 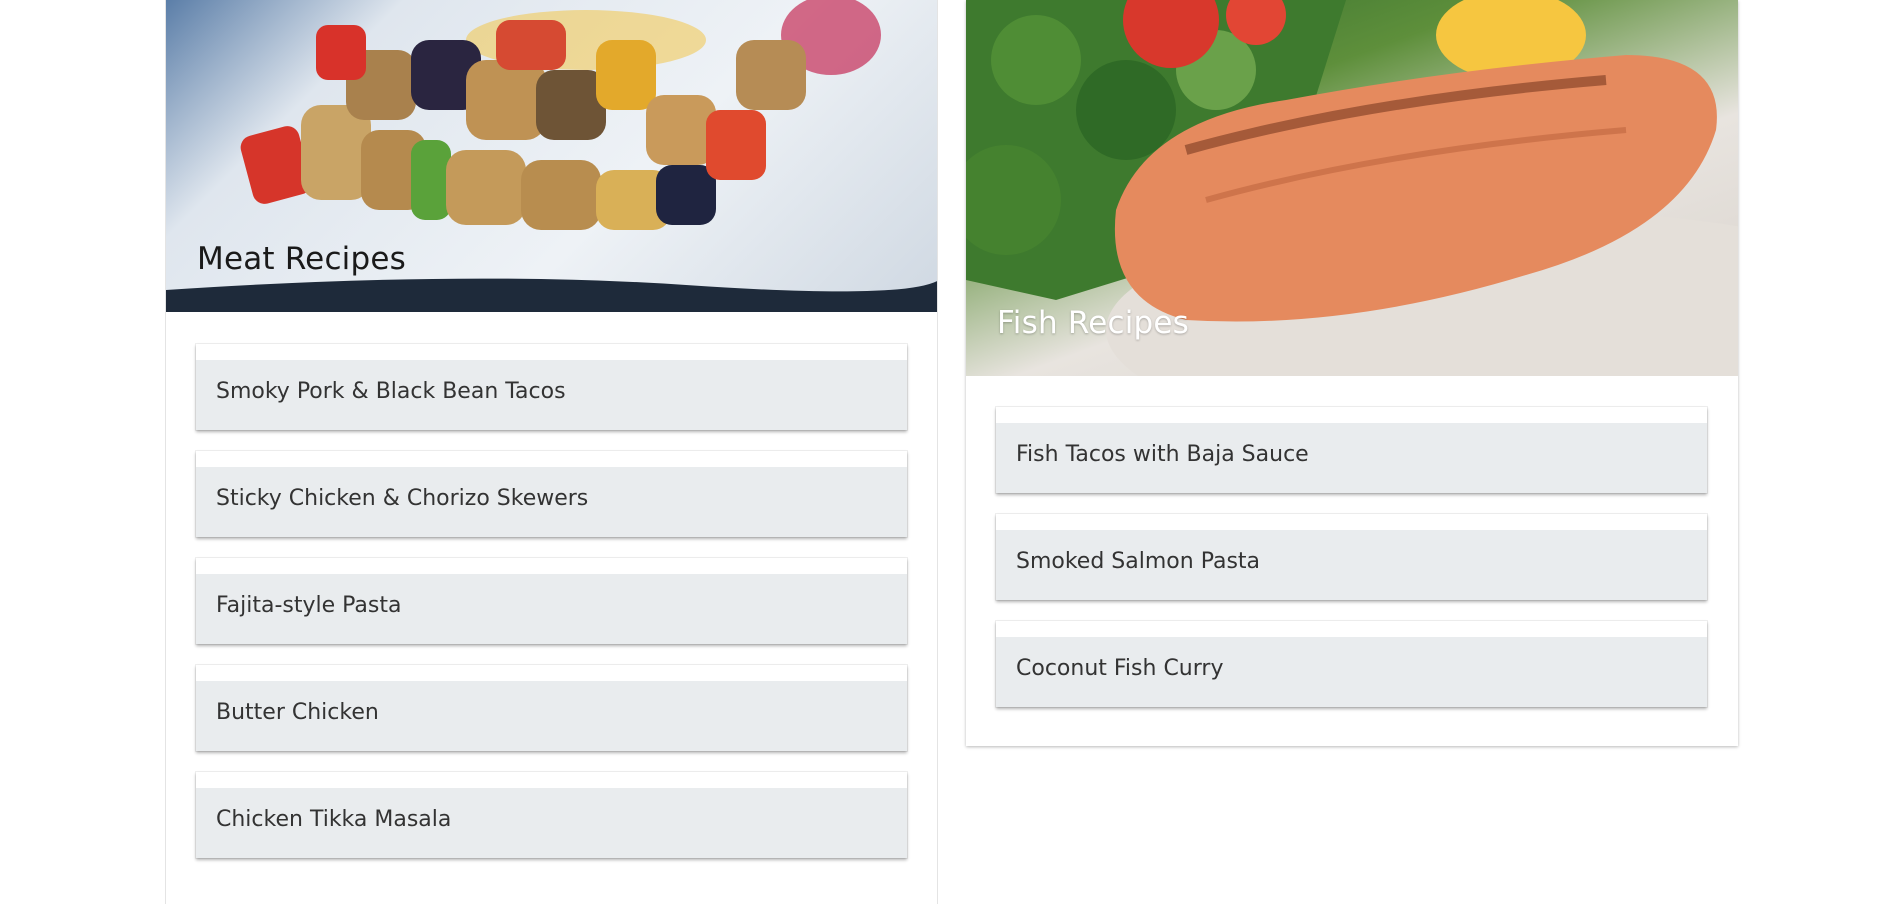 I want to click on recipe-item-label: Smoky Pork & Black Bean Tacos, so click(x=391, y=391).